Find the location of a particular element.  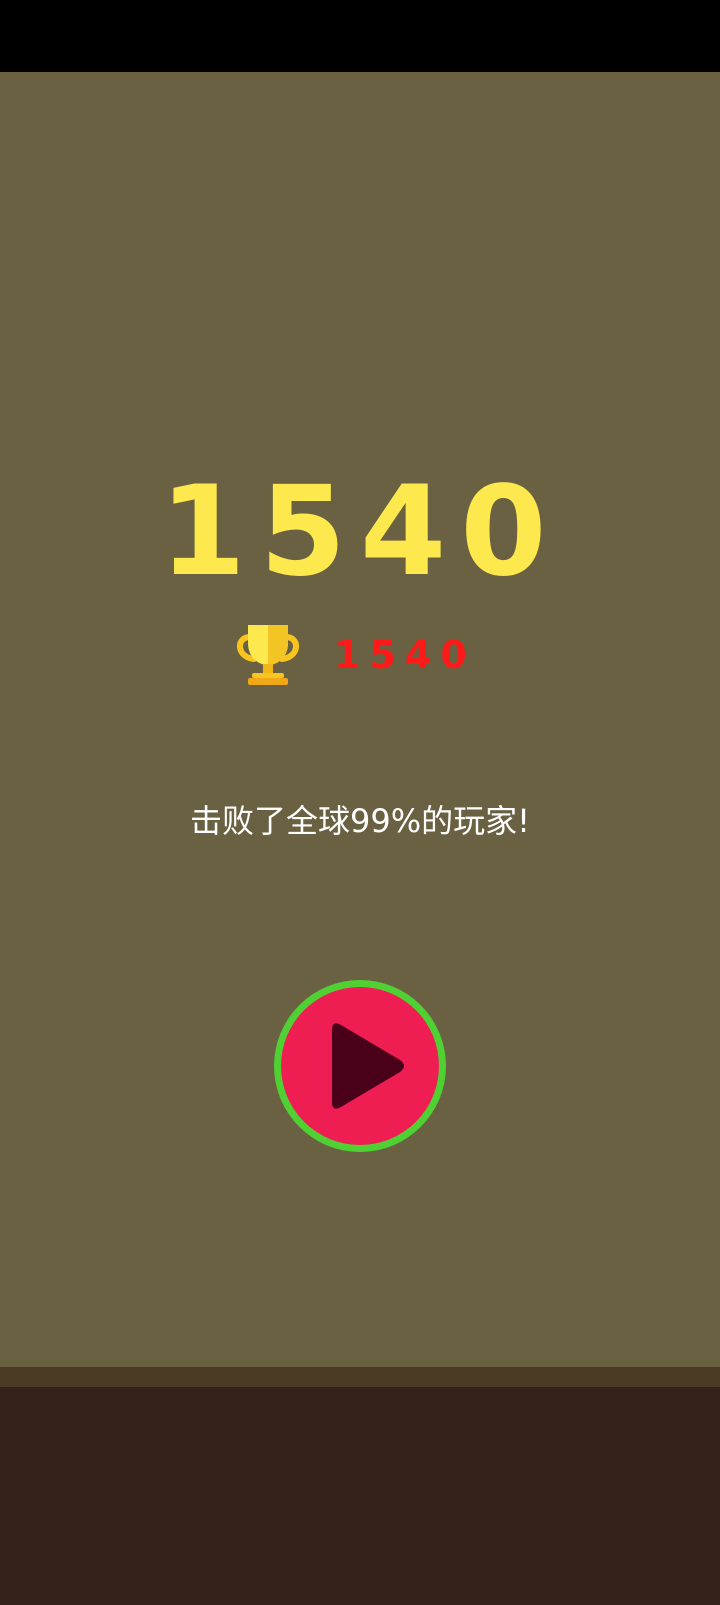

best-score: 1540 is located at coordinates (405, 655).